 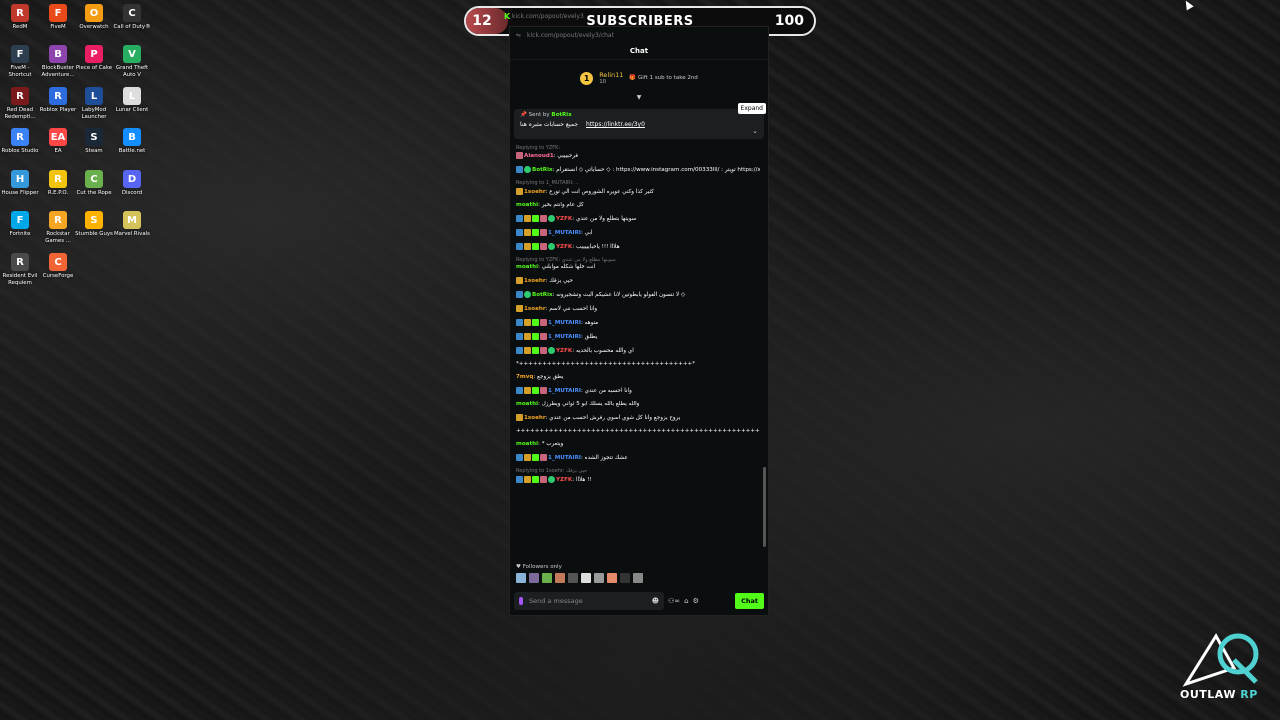 What do you see at coordinates (94, 17) in the screenshot?
I see `desktop-icon: O Overwatch` at bounding box center [94, 17].